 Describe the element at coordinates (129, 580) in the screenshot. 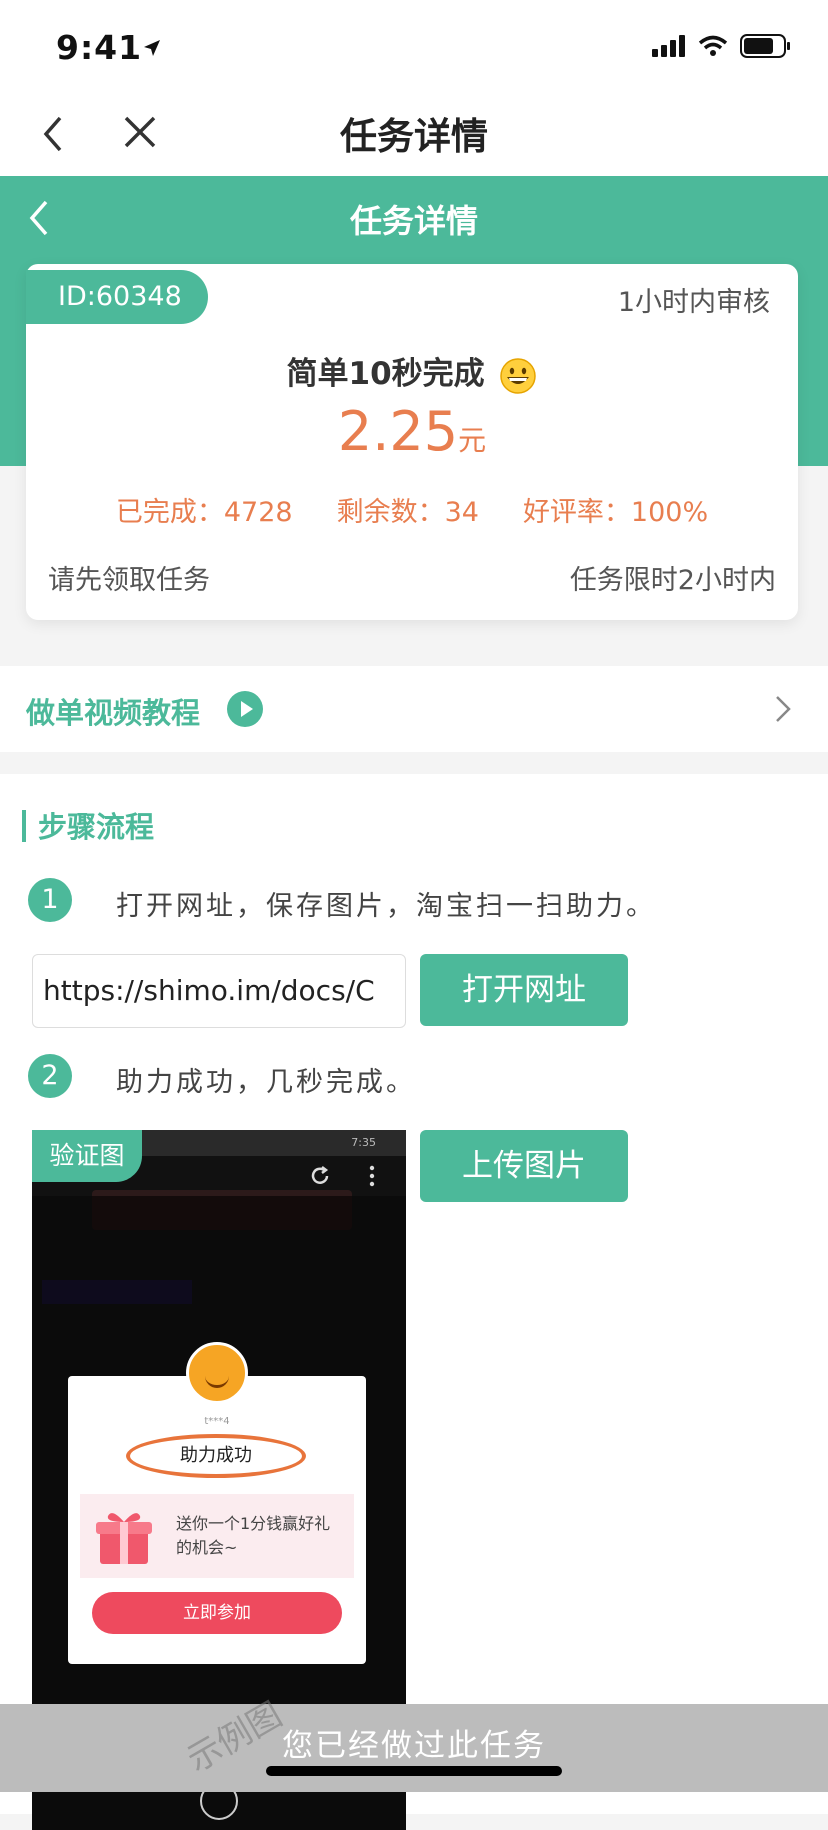

I see `claim-hint: 请先领取任务` at that location.